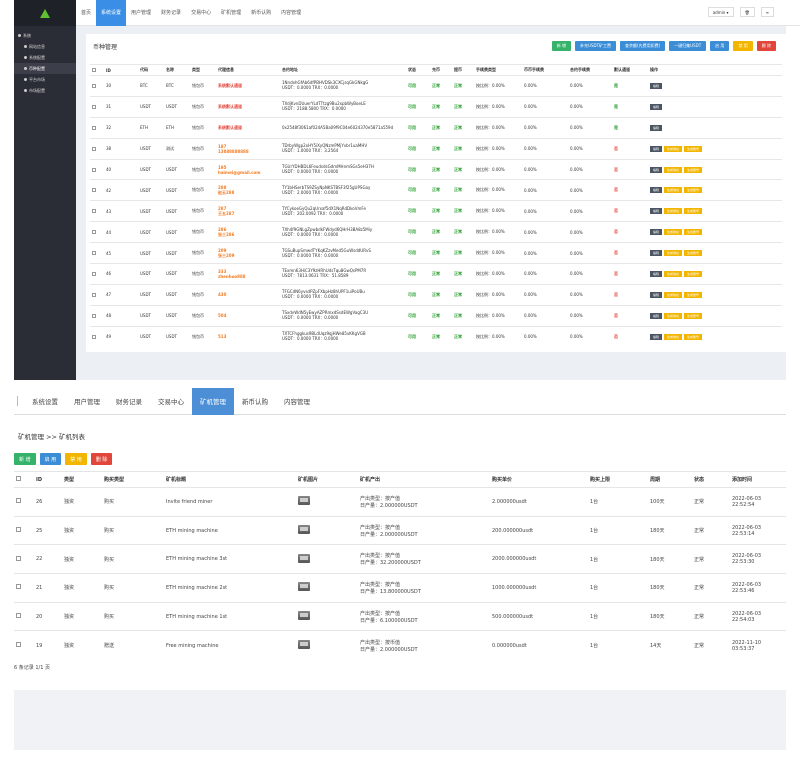 The width and height of the screenshot is (800, 768). Describe the element at coordinates (618, 616) in the screenshot. I see `cell-limit: 1台` at that location.